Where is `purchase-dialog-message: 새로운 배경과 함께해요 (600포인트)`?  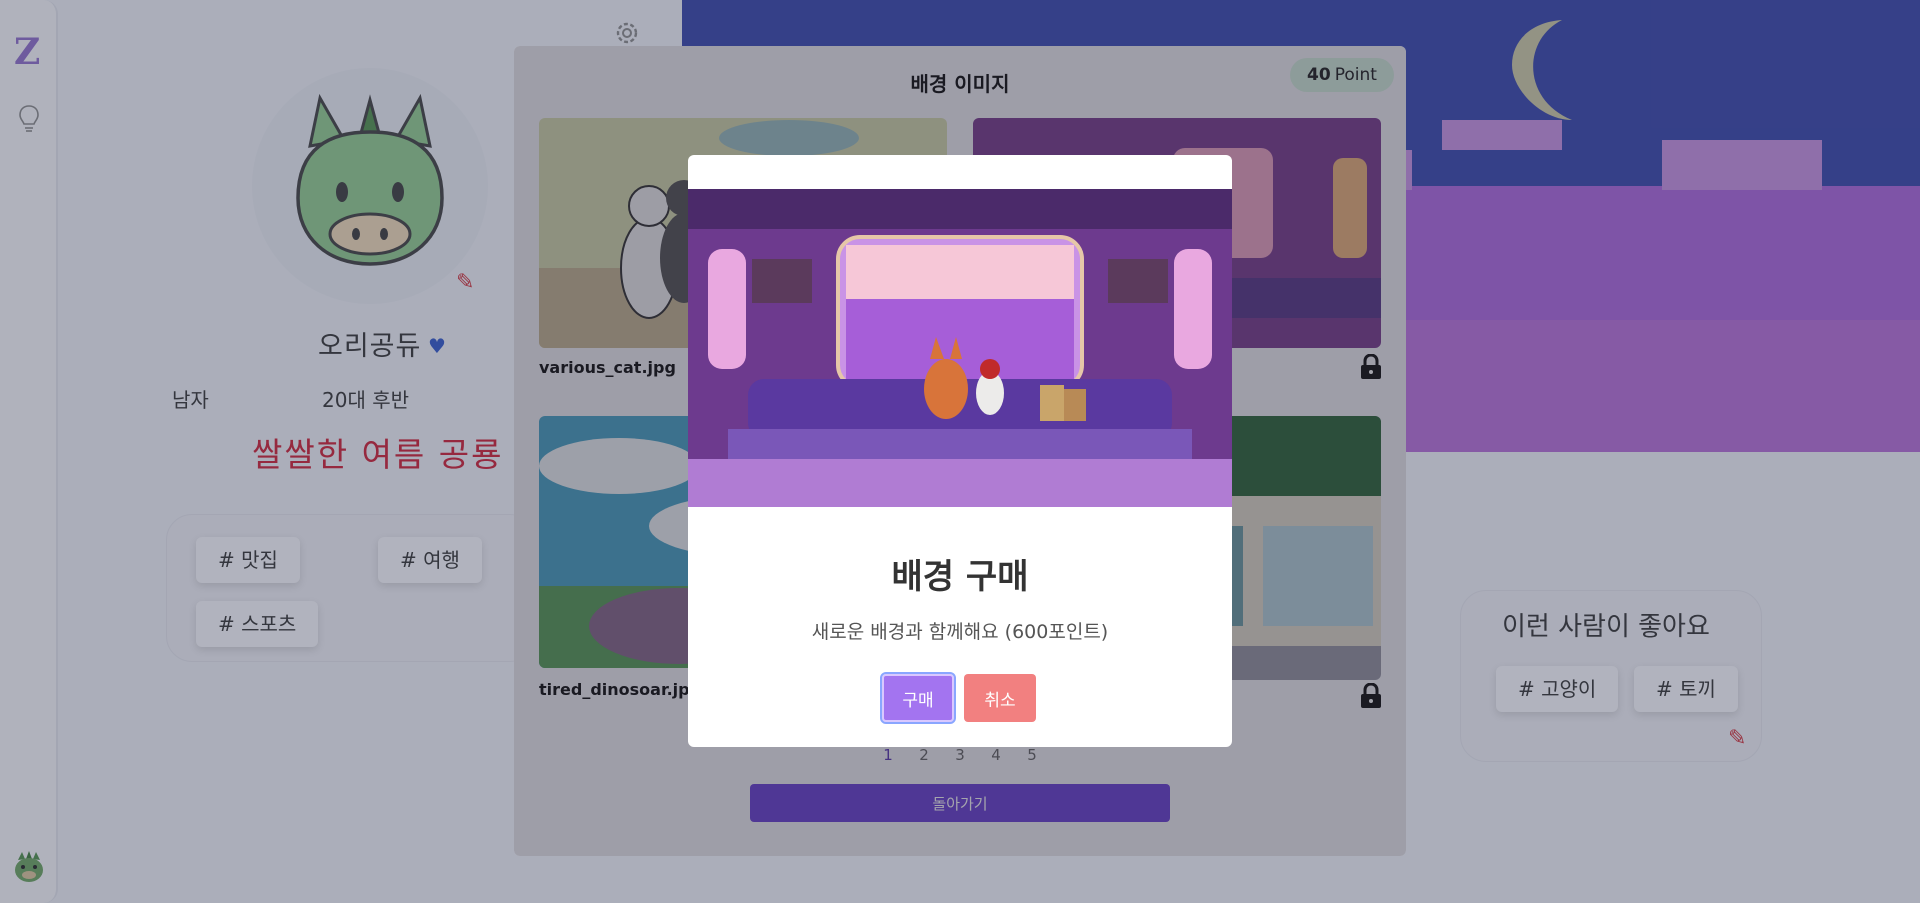 purchase-dialog-message: 새로운 배경과 함께해요 (600포인트) is located at coordinates (960, 632).